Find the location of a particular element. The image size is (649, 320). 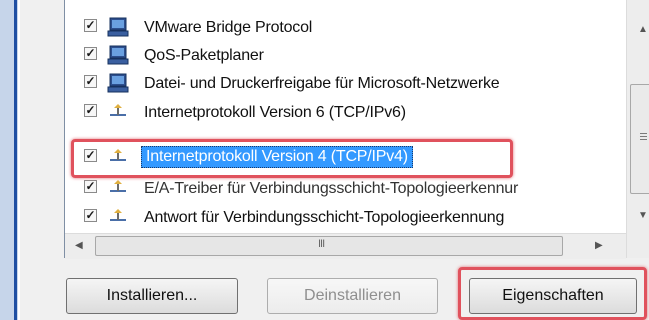

grip-glyph: III is located at coordinates (321, 244).